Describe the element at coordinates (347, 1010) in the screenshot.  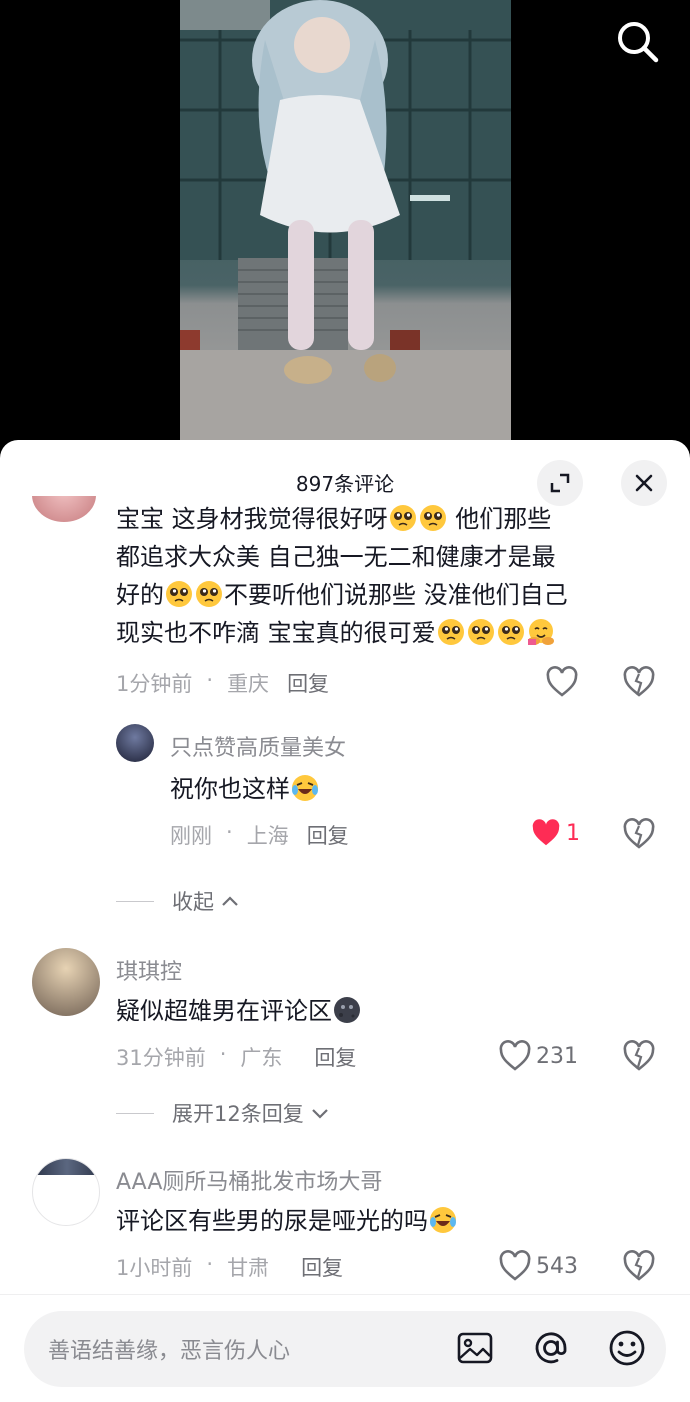
I see `new-moon-face-emoji-icon` at that location.